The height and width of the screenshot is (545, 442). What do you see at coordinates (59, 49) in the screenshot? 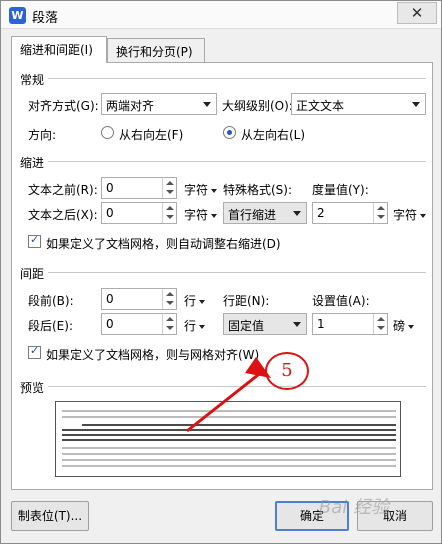
I see `tab-indent-spacing: 缩进和间距(I)` at bounding box center [59, 49].